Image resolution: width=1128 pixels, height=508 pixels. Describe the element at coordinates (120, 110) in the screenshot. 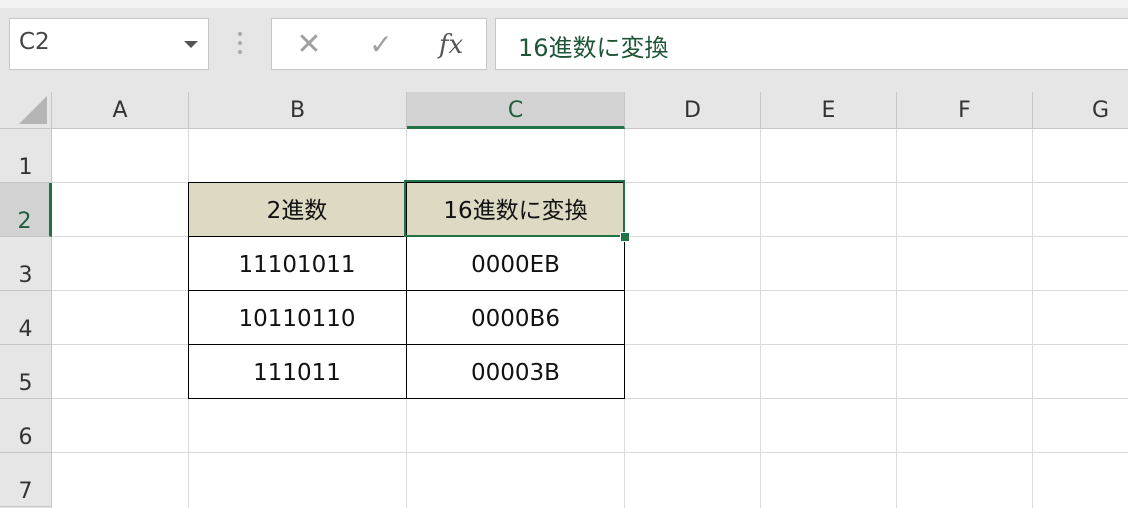

I see `column-header-a: A` at that location.